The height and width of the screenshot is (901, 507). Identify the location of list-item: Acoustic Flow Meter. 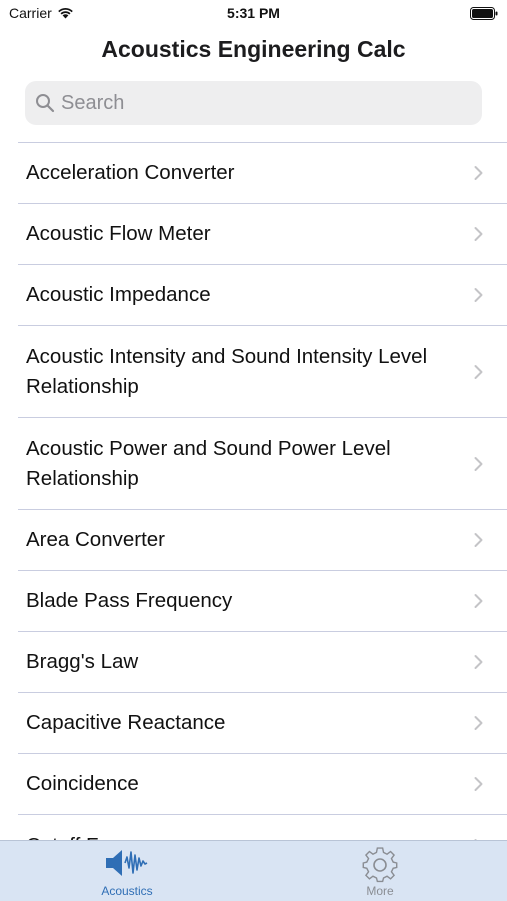
(262, 234).